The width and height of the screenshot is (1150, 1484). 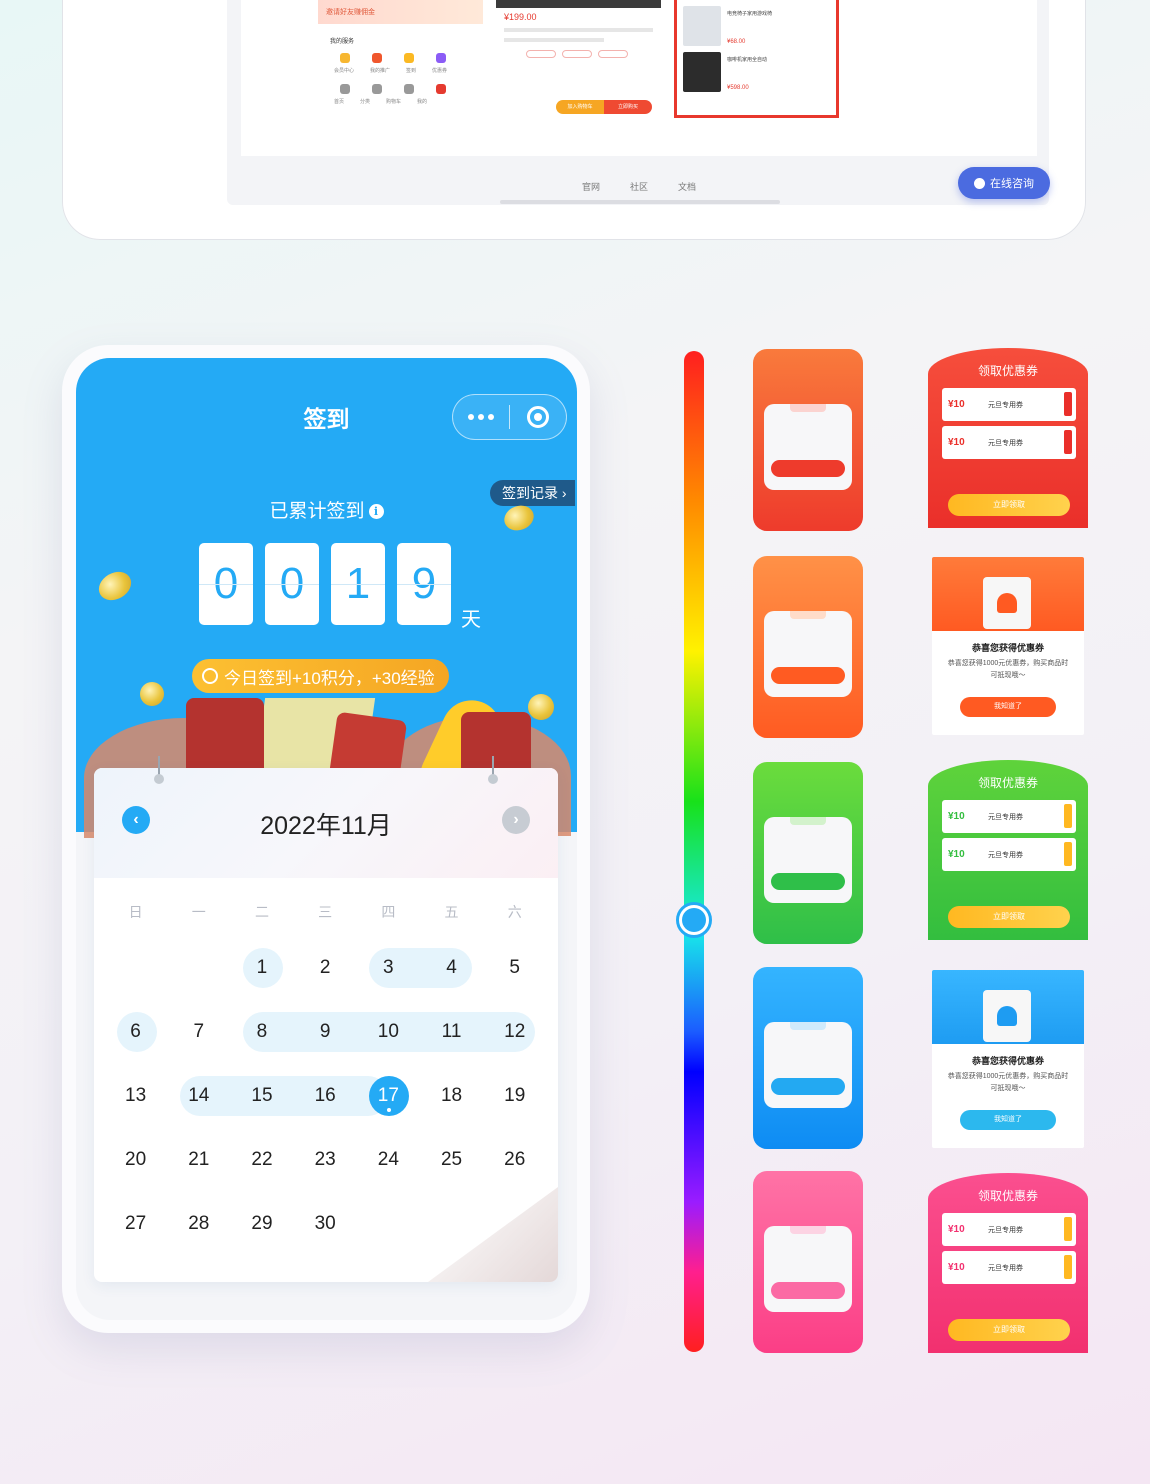 What do you see at coordinates (394, 102) in the screenshot?
I see `tab-label: 购物车` at bounding box center [394, 102].